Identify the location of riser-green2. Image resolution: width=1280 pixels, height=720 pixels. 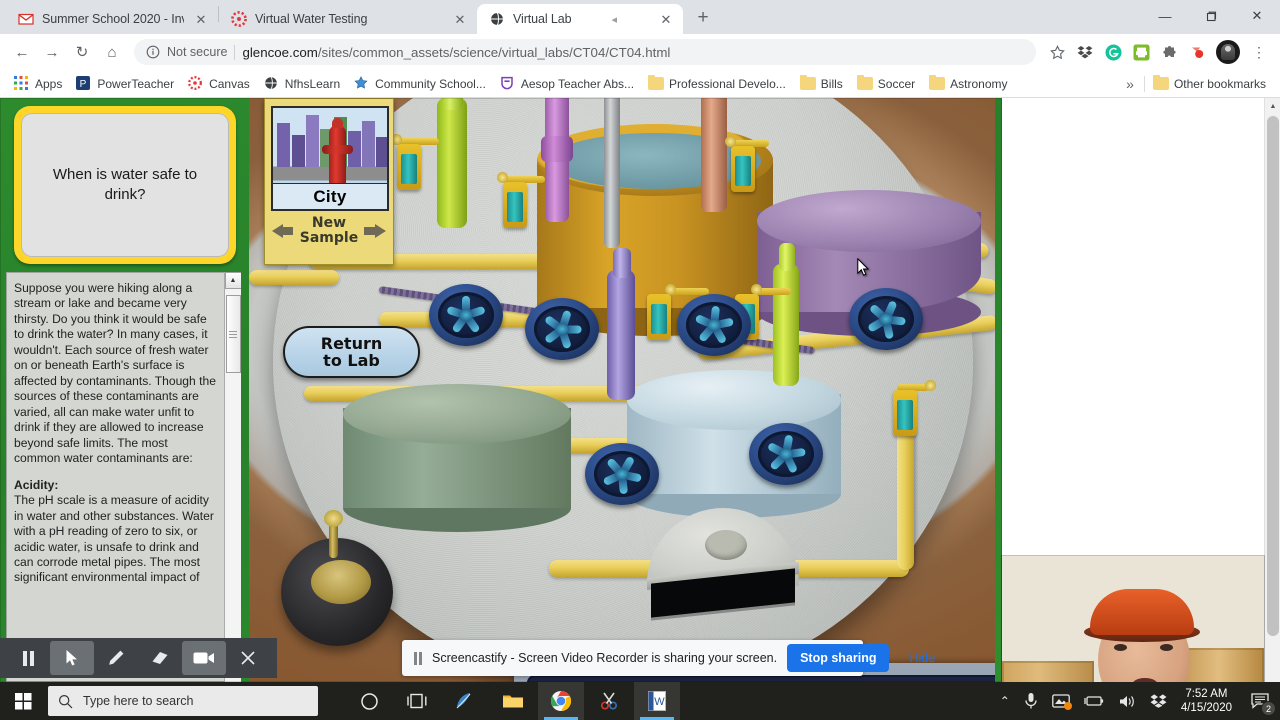
(786, 325).